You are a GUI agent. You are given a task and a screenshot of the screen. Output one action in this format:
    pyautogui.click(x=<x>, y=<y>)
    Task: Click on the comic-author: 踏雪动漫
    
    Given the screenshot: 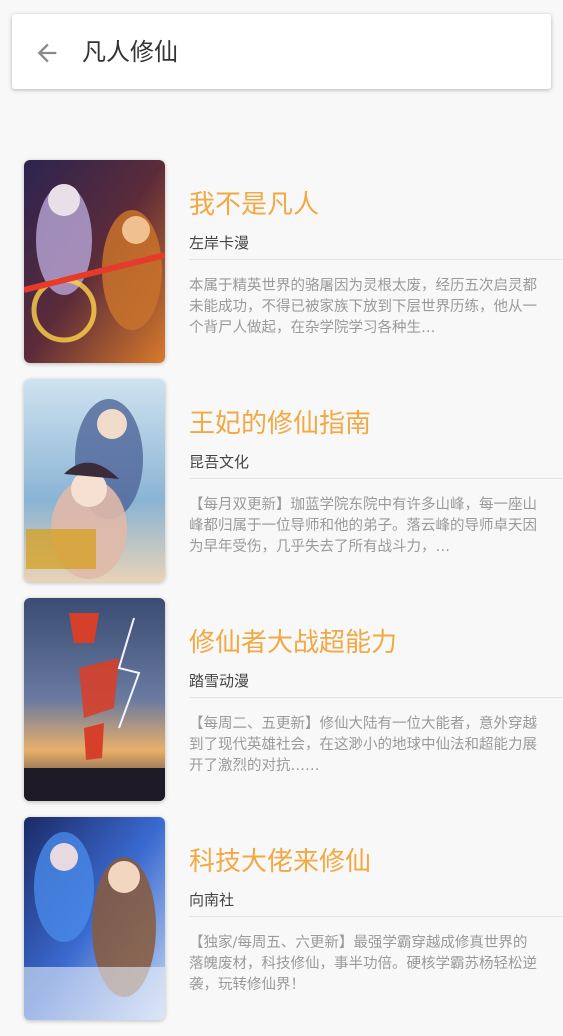 What is the action you would take?
    pyautogui.click(x=219, y=681)
    